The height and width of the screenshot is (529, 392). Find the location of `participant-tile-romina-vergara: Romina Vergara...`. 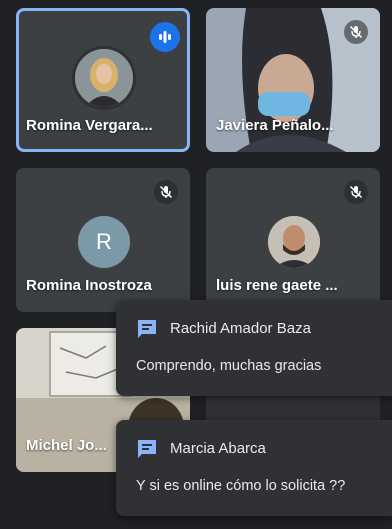

participant-tile-romina-vergara: Romina Vergara... is located at coordinates (103, 80).